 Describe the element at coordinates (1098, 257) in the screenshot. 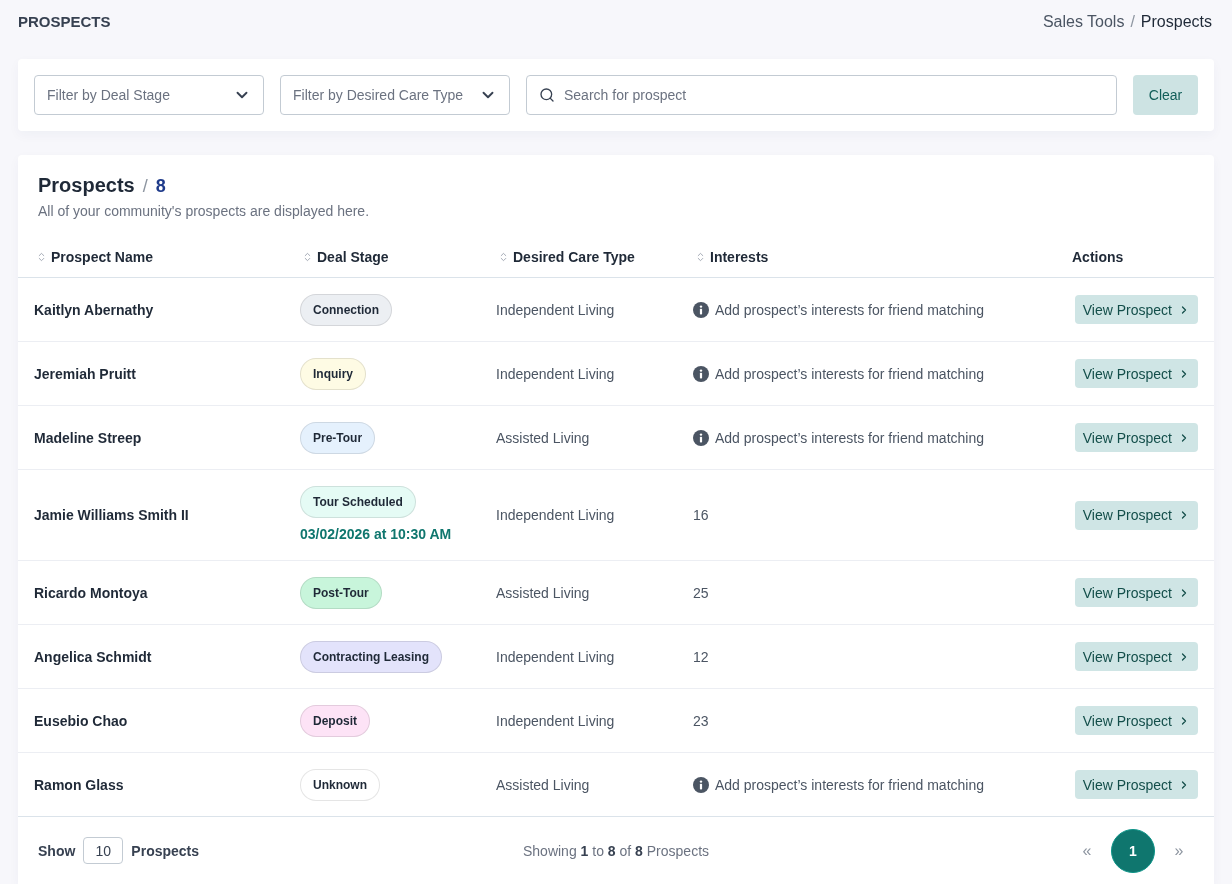

I see `column-header: Actions` at that location.